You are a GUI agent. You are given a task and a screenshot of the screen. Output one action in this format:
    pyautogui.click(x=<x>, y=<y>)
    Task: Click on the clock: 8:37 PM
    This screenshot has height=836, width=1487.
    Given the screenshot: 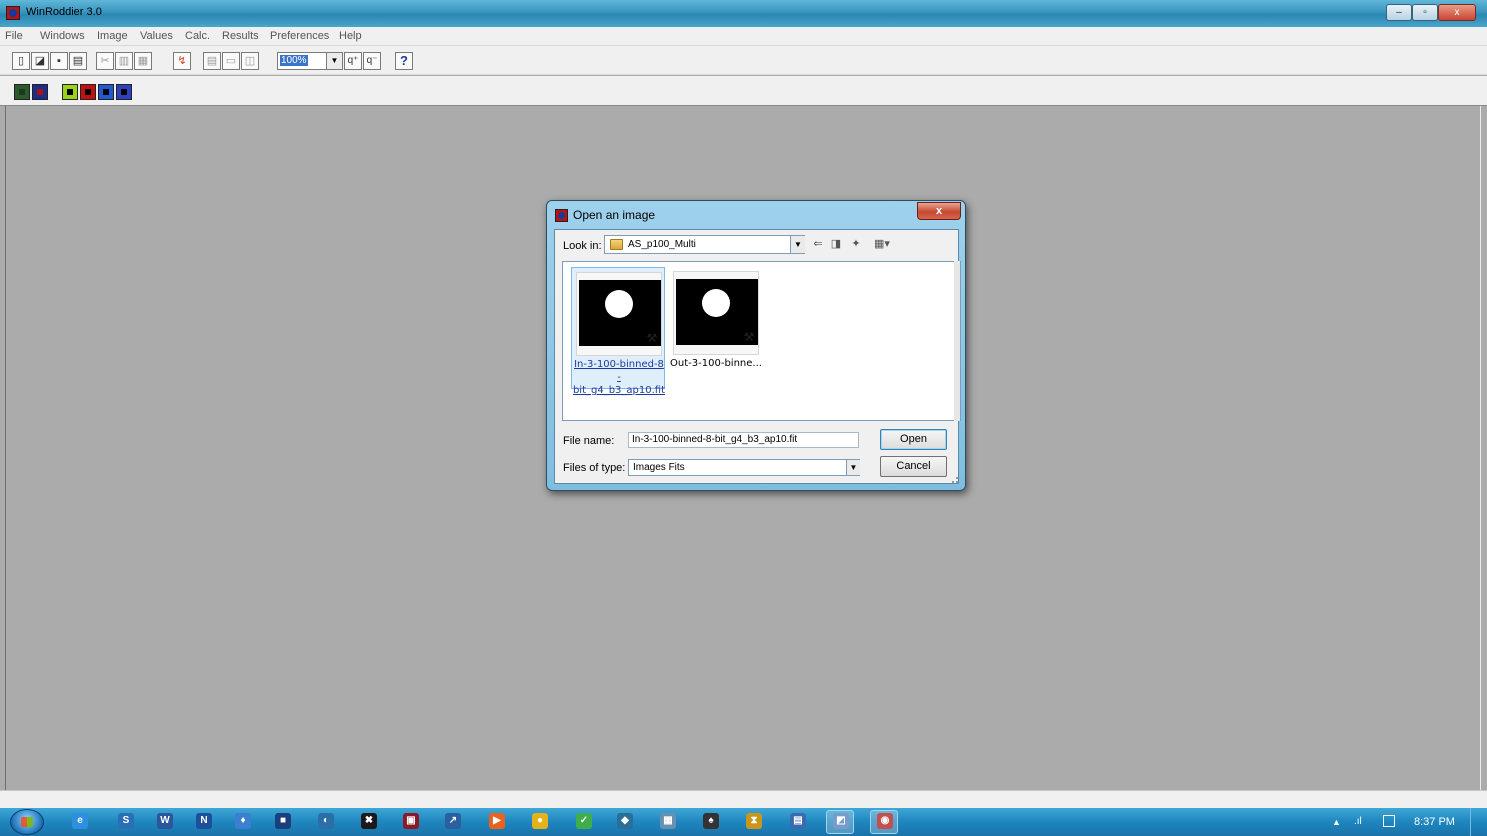 What is the action you would take?
    pyautogui.click(x=1434, y=822)
    